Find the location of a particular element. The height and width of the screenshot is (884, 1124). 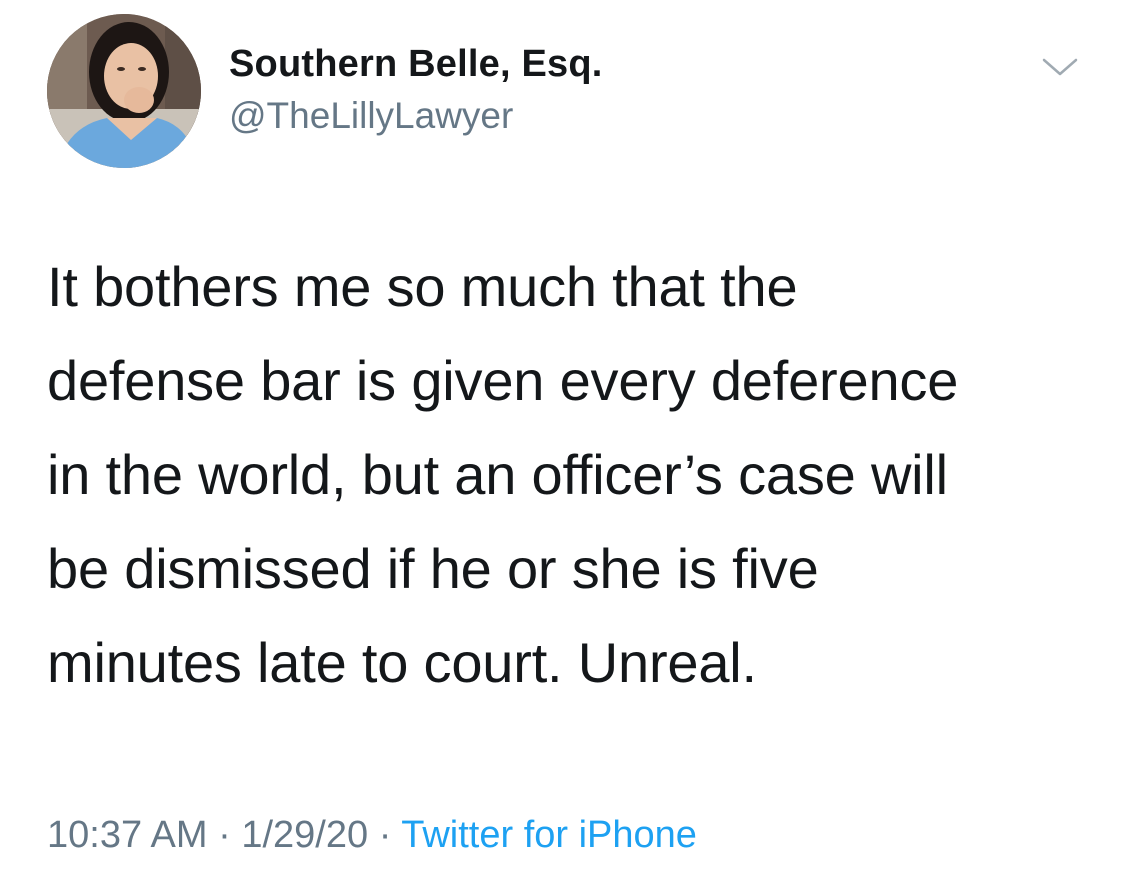

tweet-menu-button is located at coordinates (1060, 67).